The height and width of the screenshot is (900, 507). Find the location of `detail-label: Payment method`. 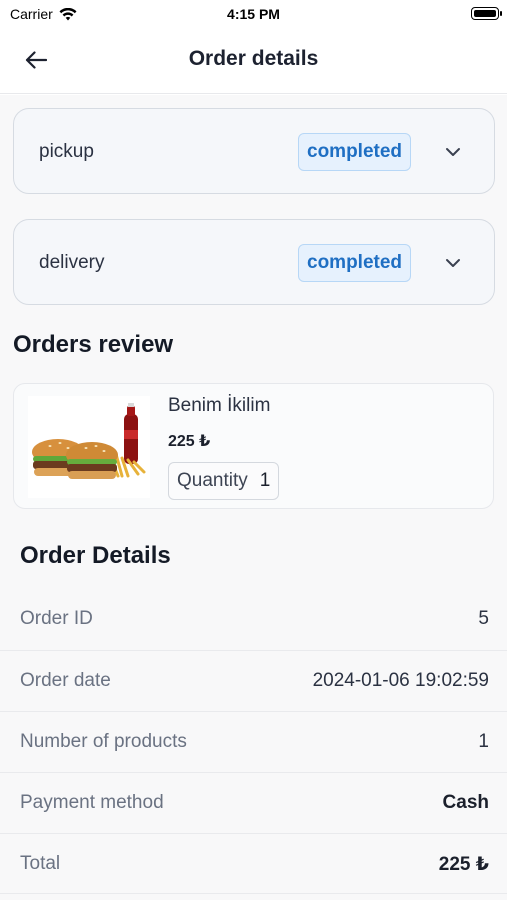

detail-label: Payment method is located at coordinates (92, 802).